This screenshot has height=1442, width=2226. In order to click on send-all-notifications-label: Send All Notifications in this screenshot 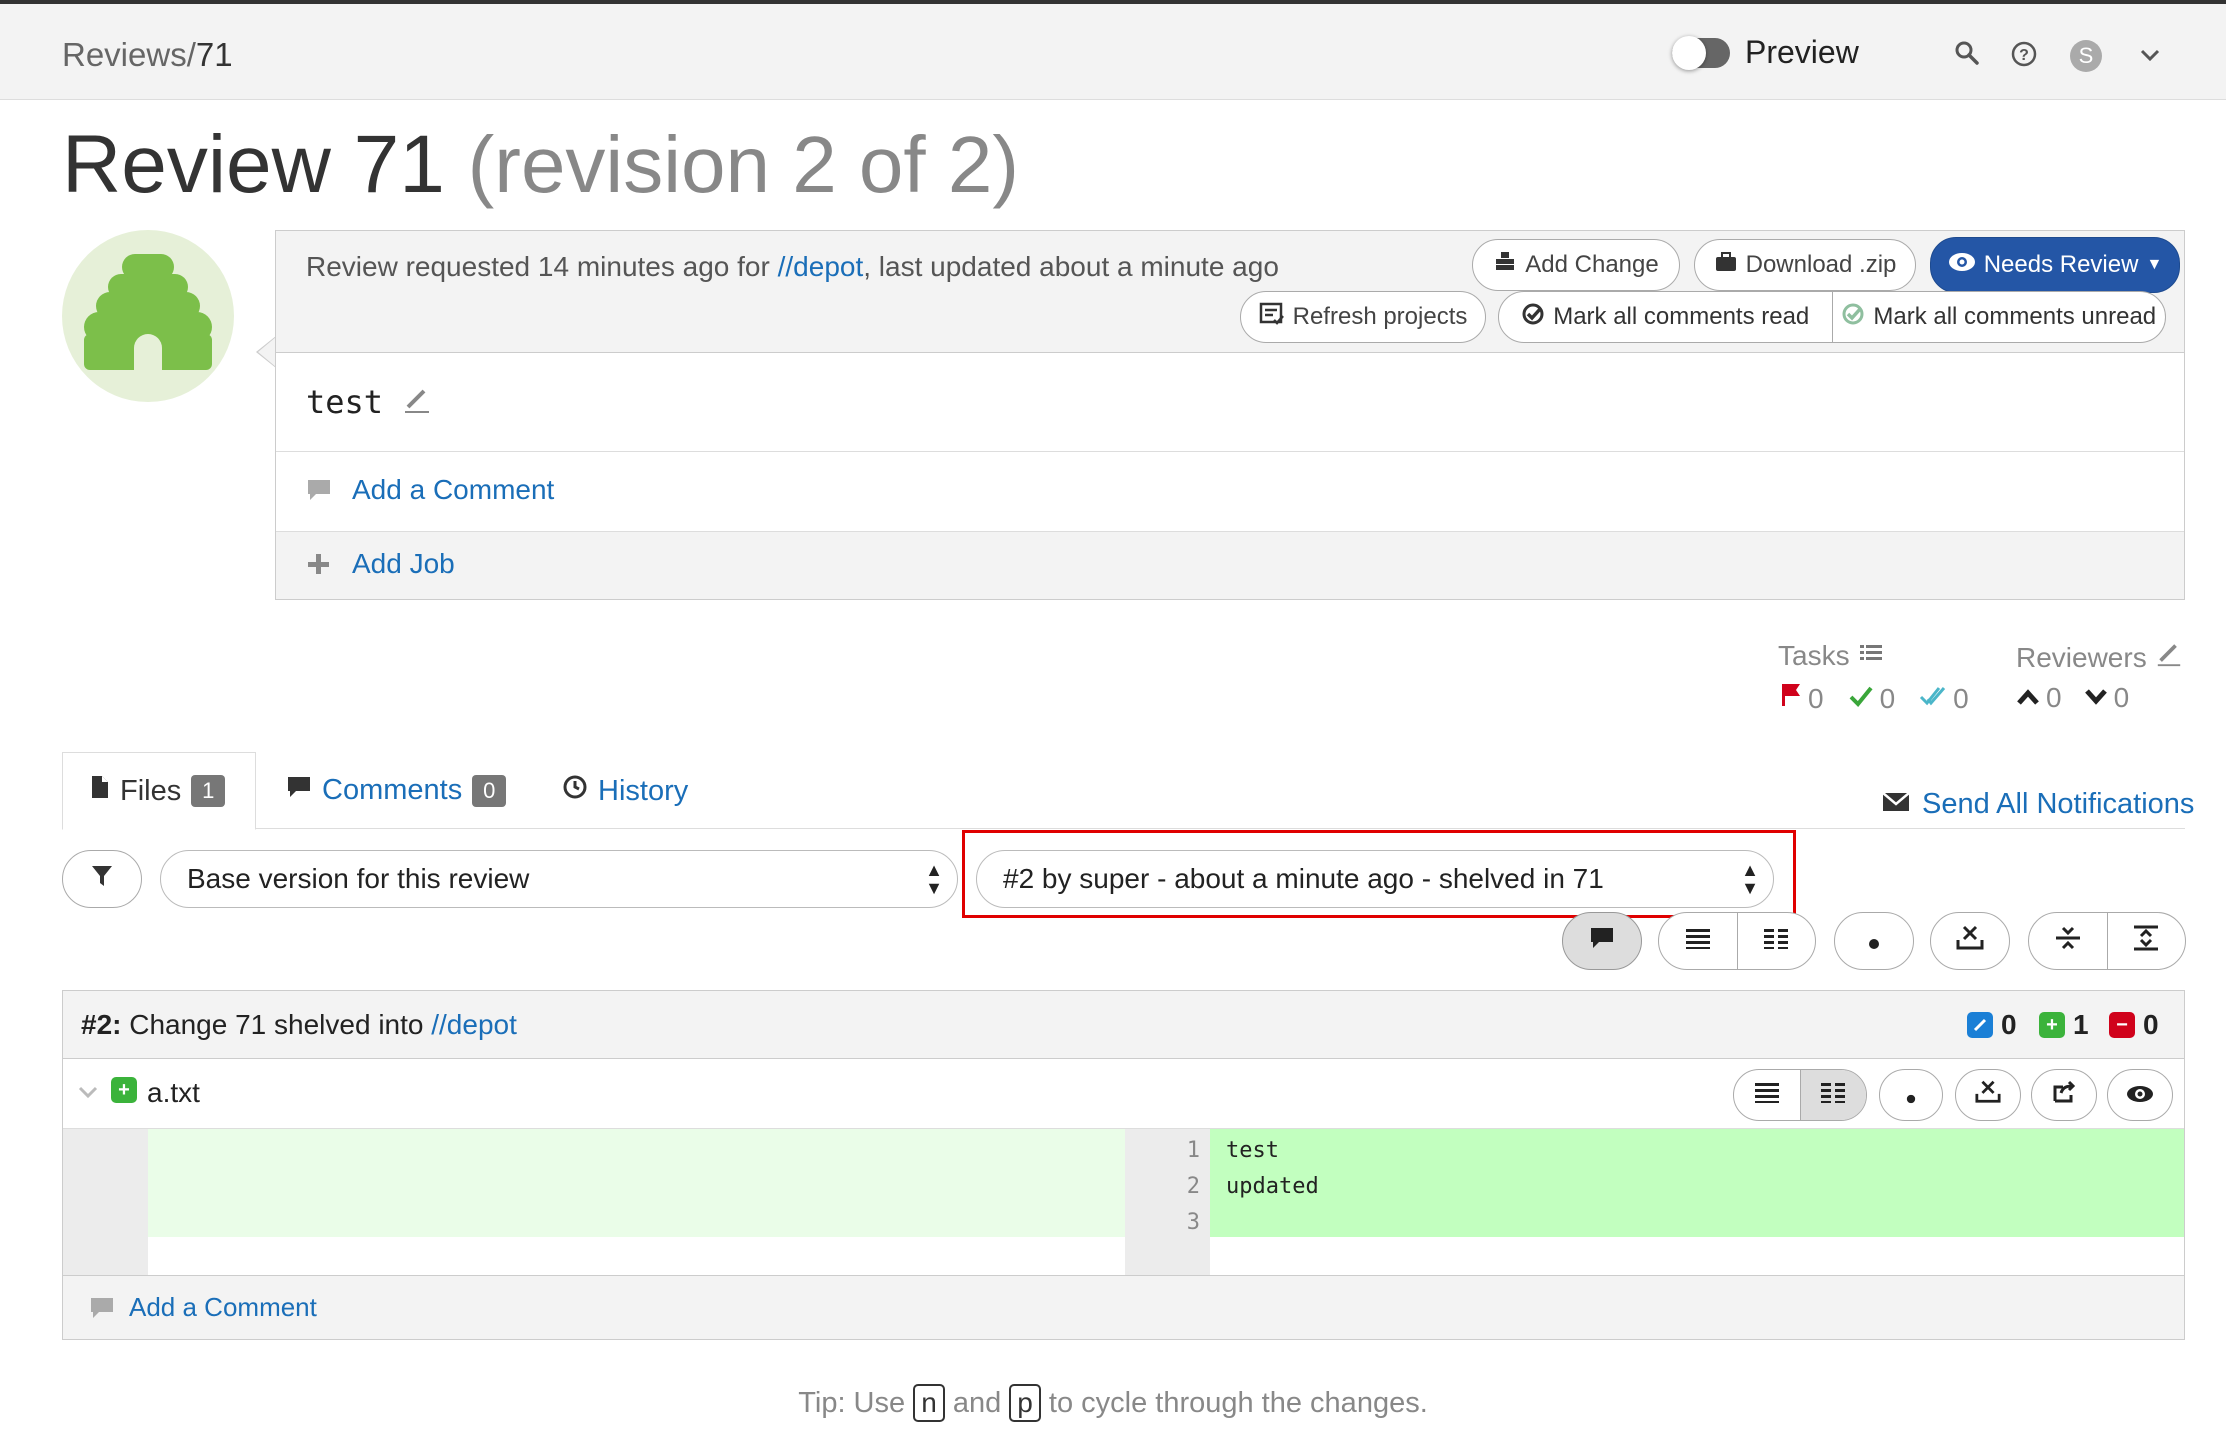, I will do `click(2058, 804)`.